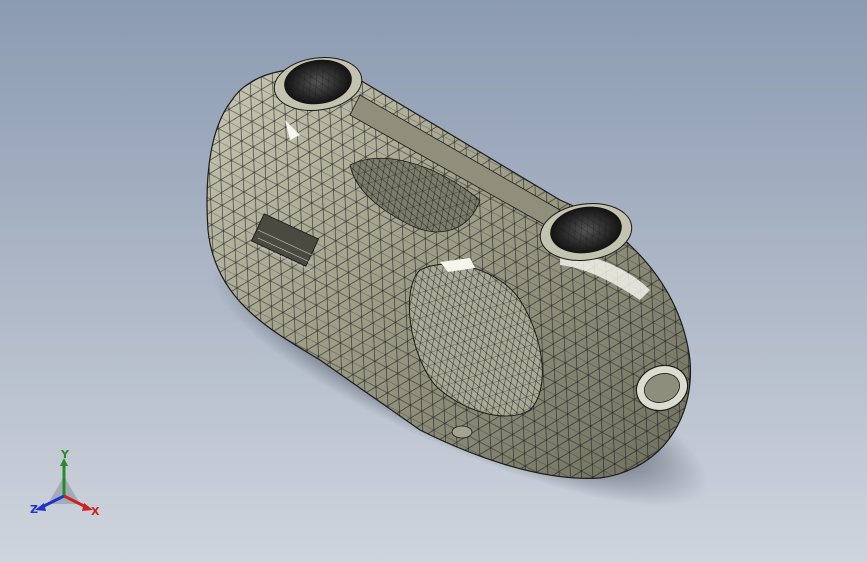 This screenshot has width=867, height=562. I want to click on underbody-part, so click(462, 432).